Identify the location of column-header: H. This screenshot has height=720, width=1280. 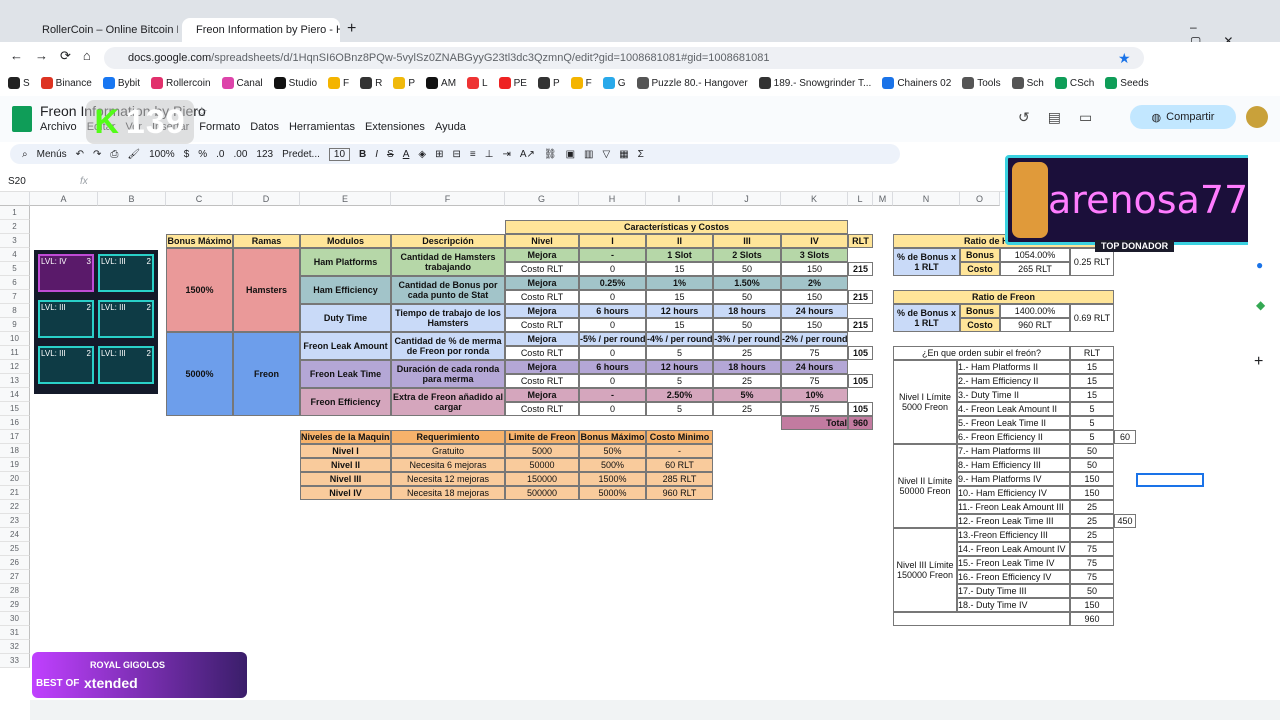
(612, 199).